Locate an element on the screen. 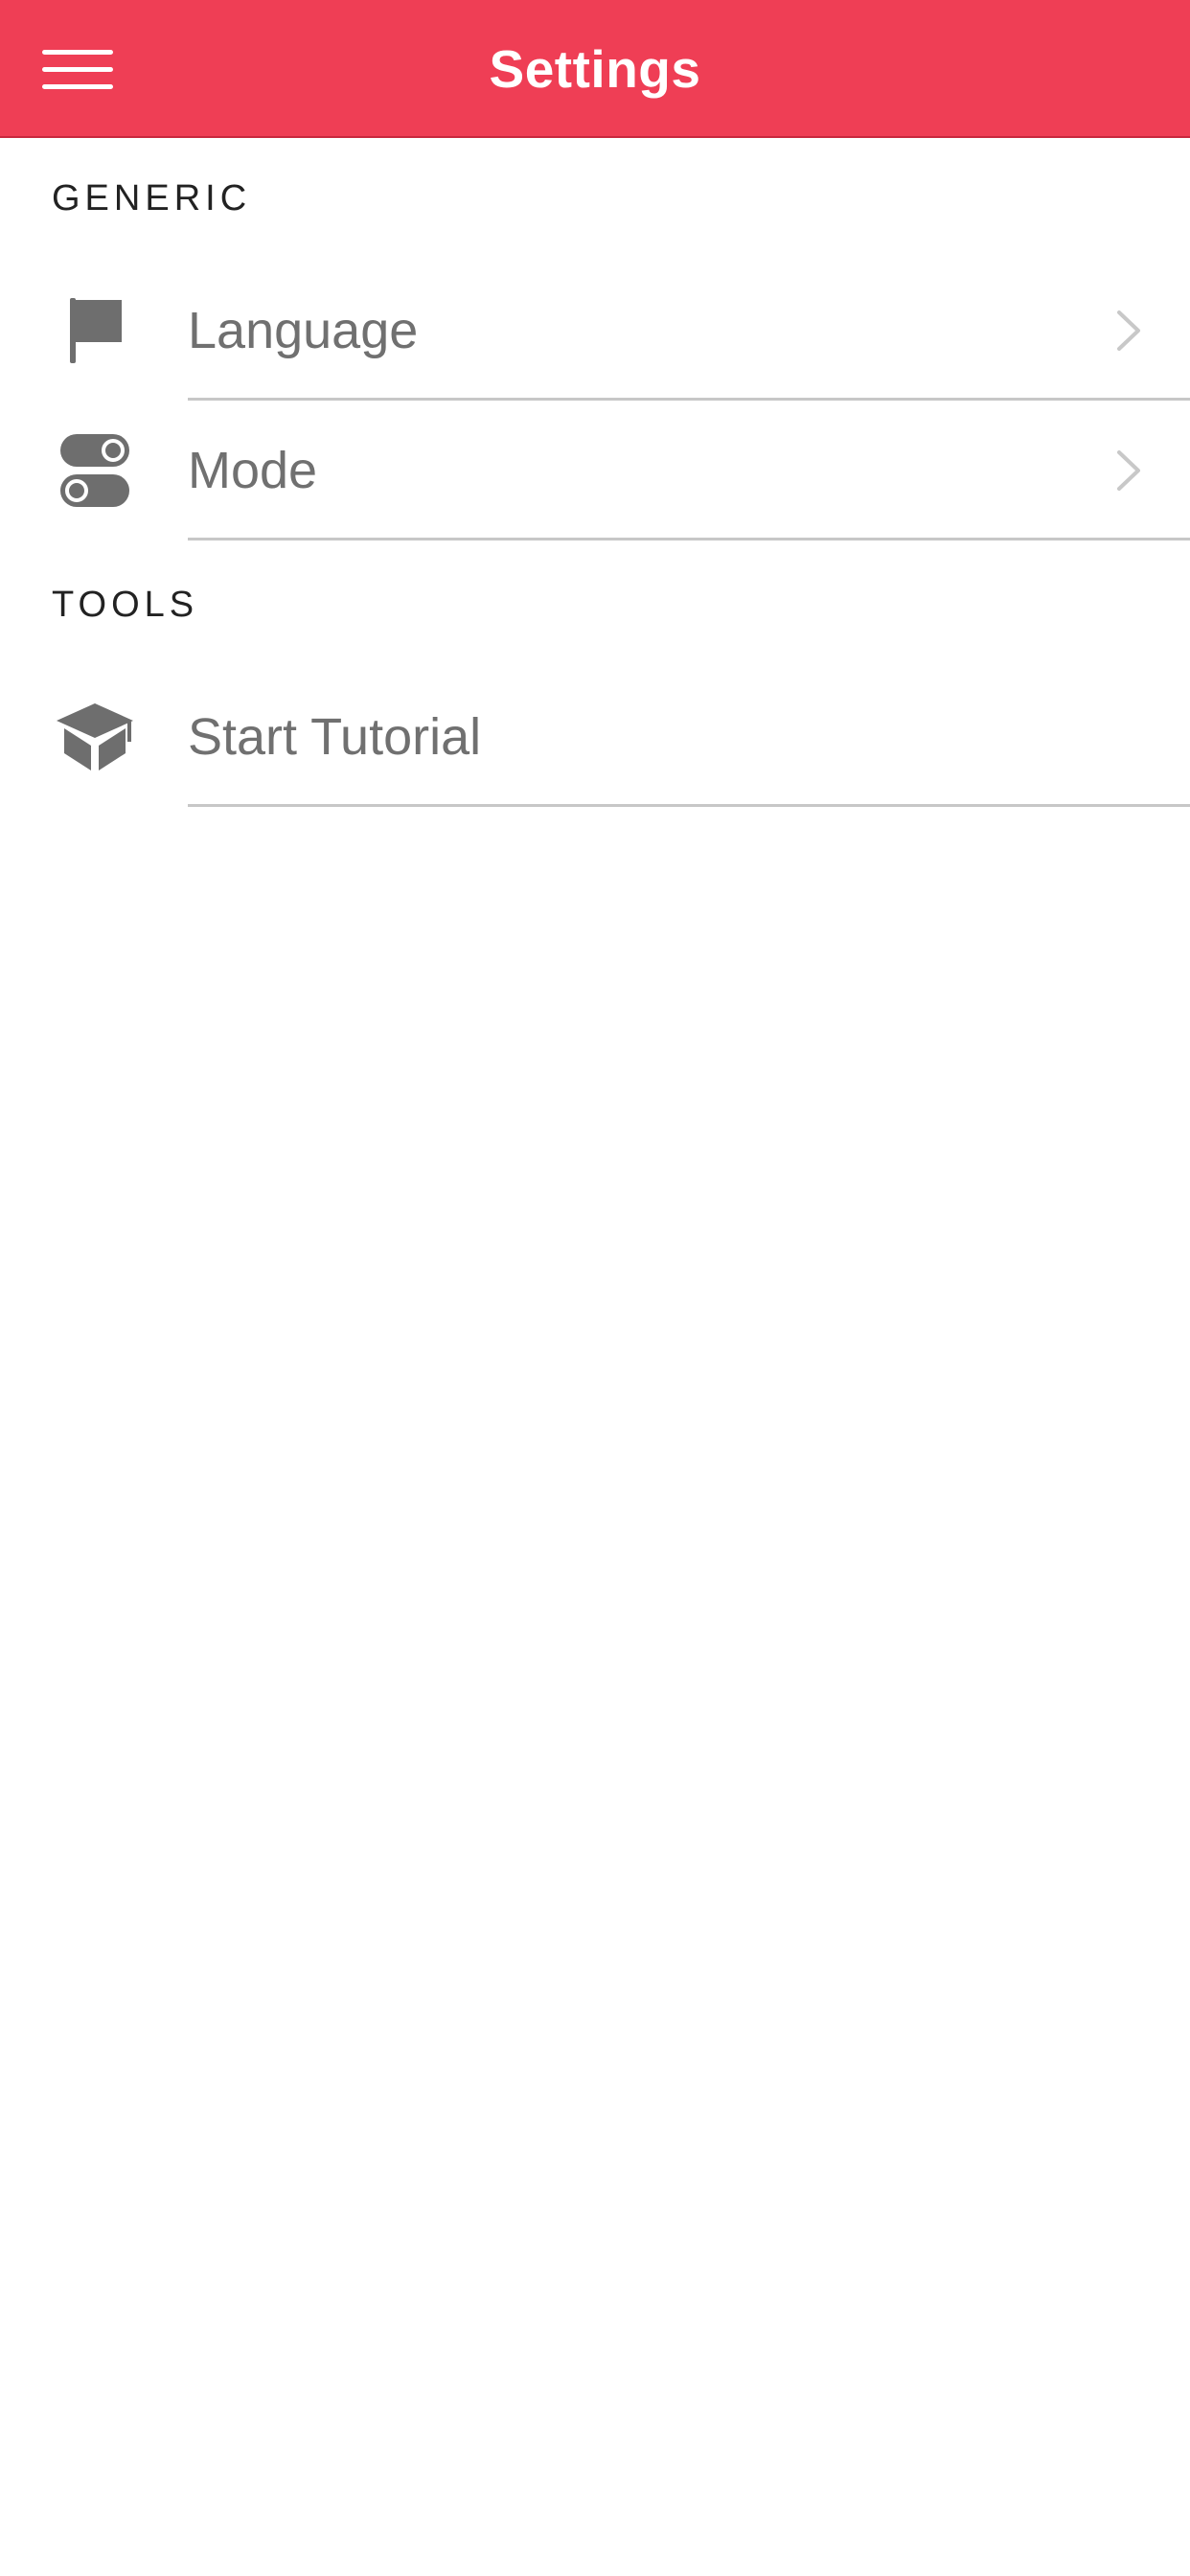 This screenshot has width=1190, height=2576. graduation-cap-icon is located at coordinates (95, 737).